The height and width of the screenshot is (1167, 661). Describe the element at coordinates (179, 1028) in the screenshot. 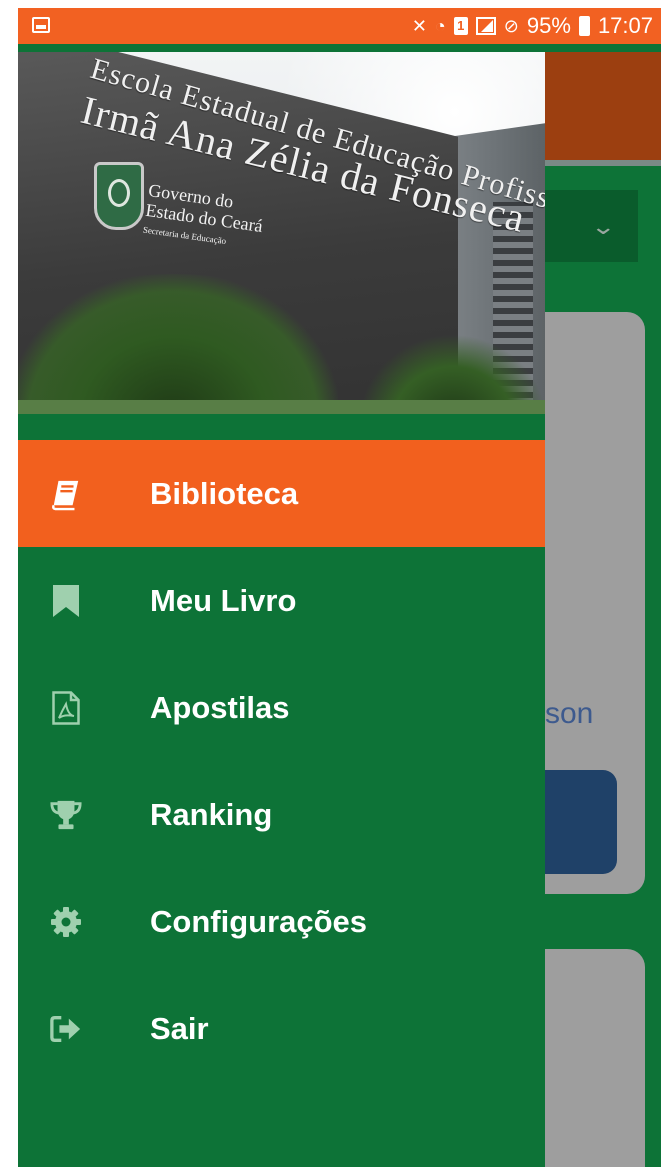

I see `menu-item-label: Sair` at that location.